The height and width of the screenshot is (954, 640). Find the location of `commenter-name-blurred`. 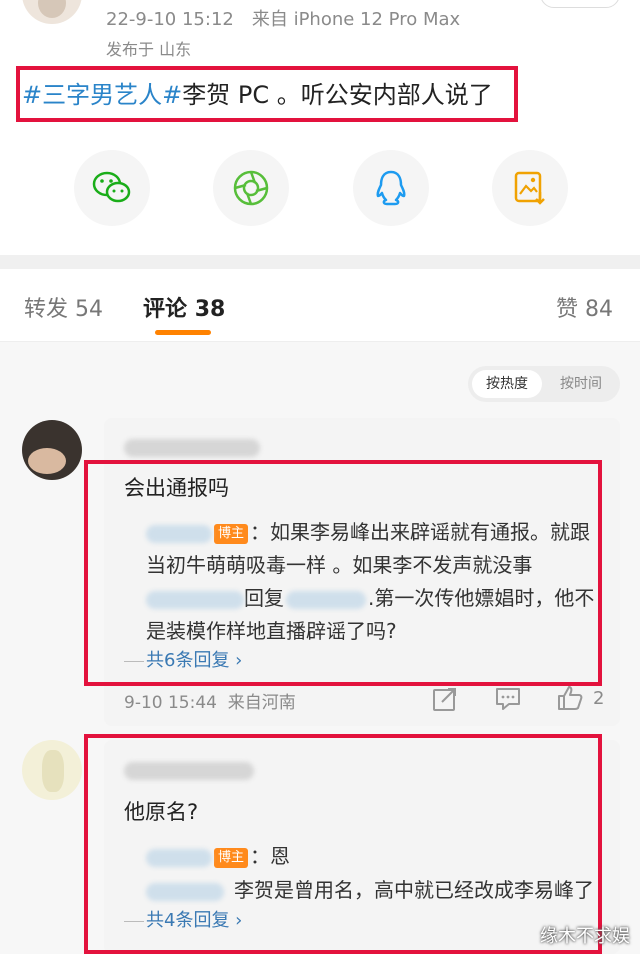

commenter-name-blurred is located at coordinates (192, 447).